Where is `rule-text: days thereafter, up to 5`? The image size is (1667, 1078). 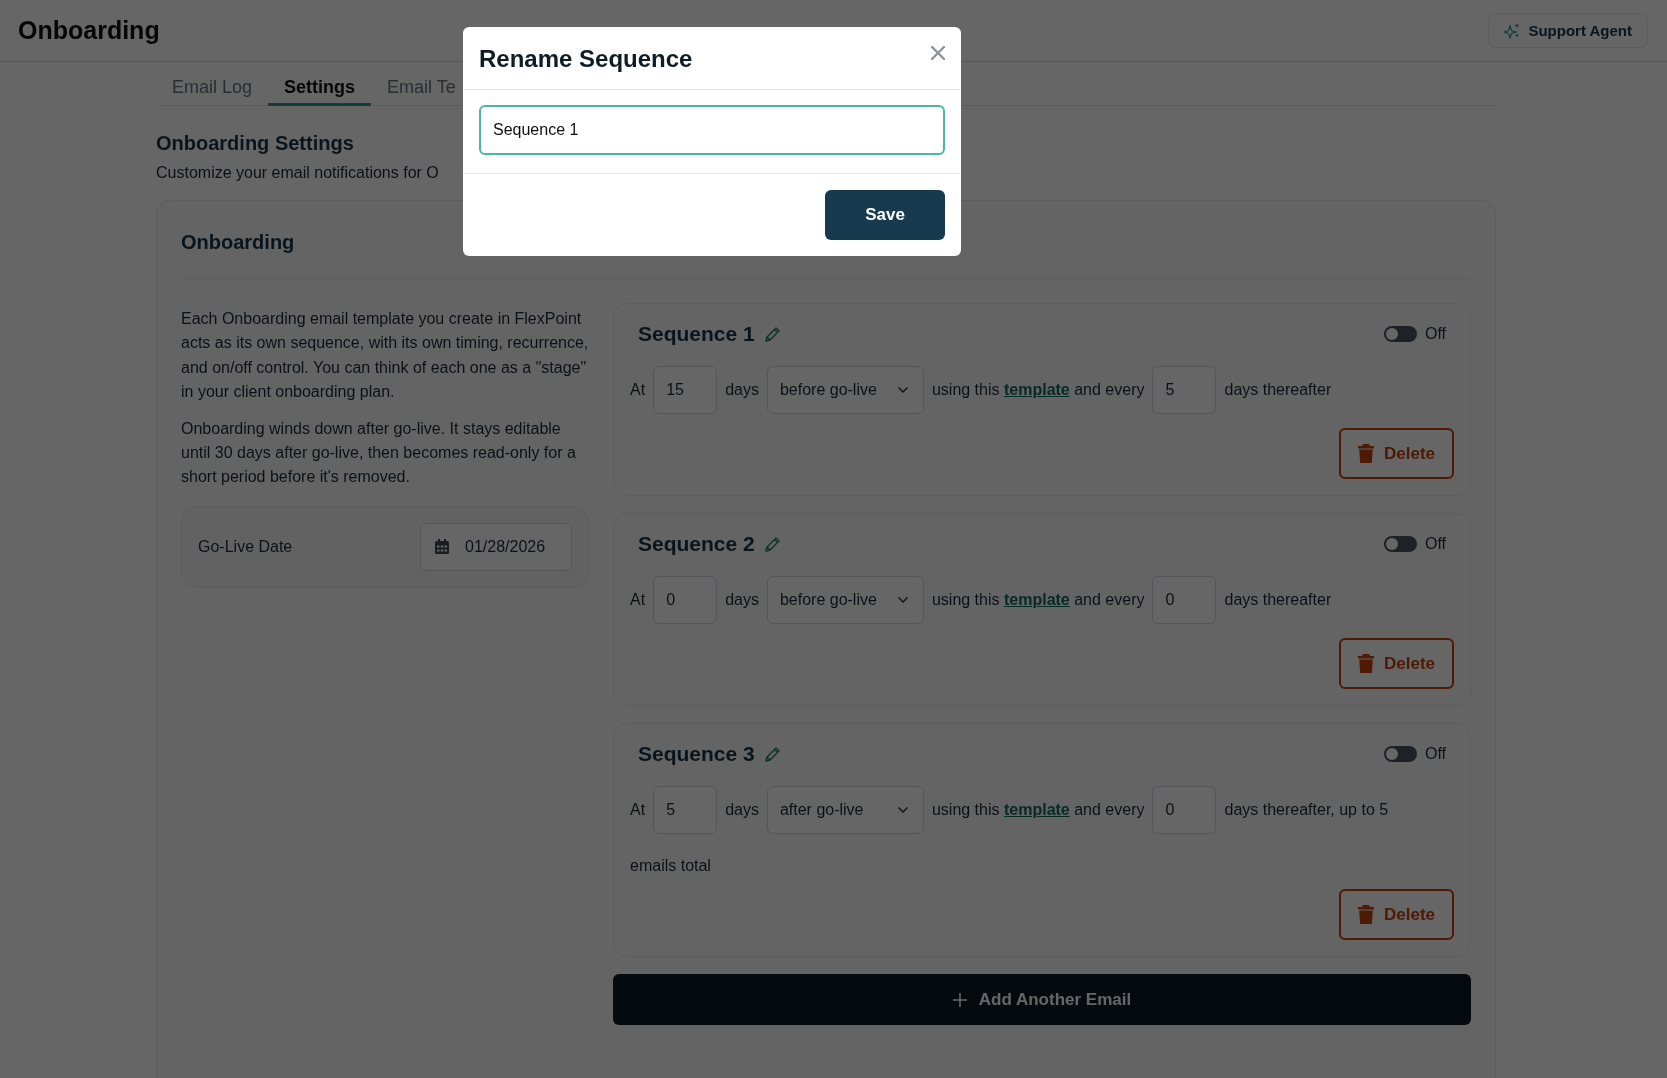
rule-text: days thereafter, up to 5 is located at coordinates (1306, 810).